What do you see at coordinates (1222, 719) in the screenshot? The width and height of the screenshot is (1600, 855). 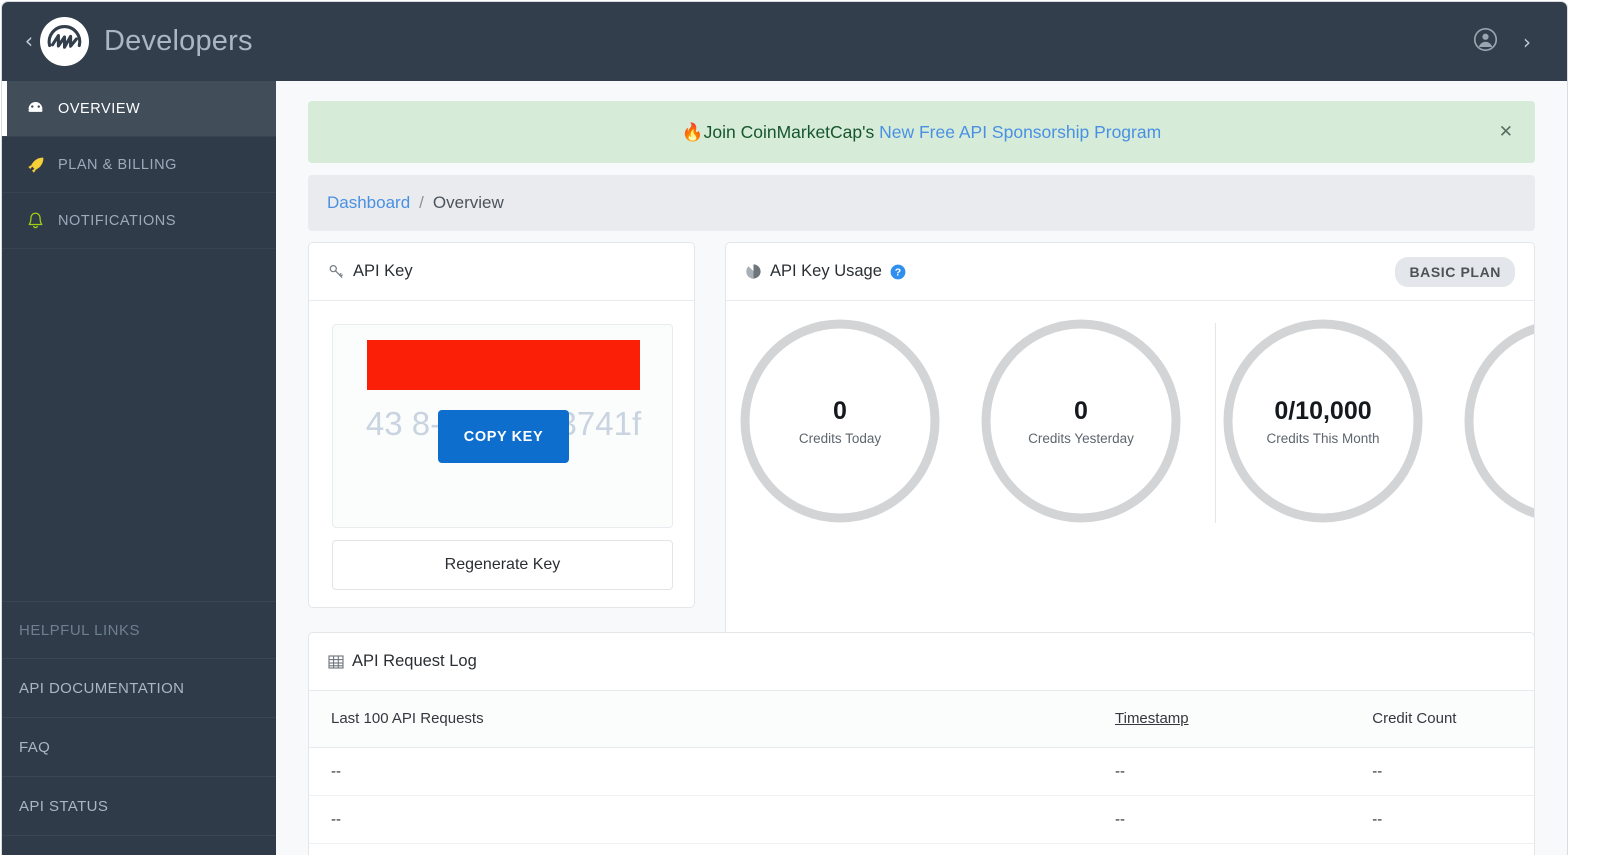 I see `column-header-timestamp: Timestamp` at bounding box center [1222, 719].